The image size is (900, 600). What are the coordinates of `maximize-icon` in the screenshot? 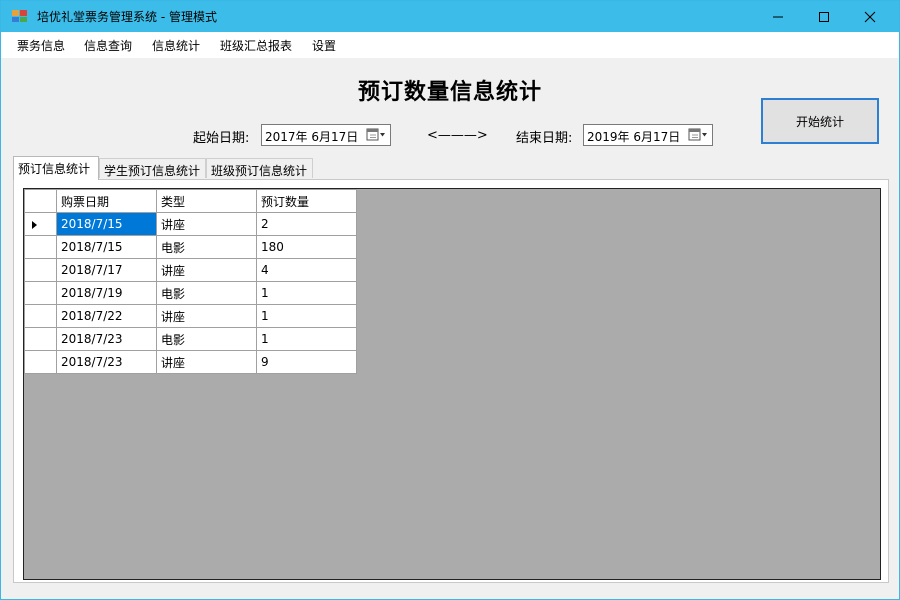 It's located at (824, 16).